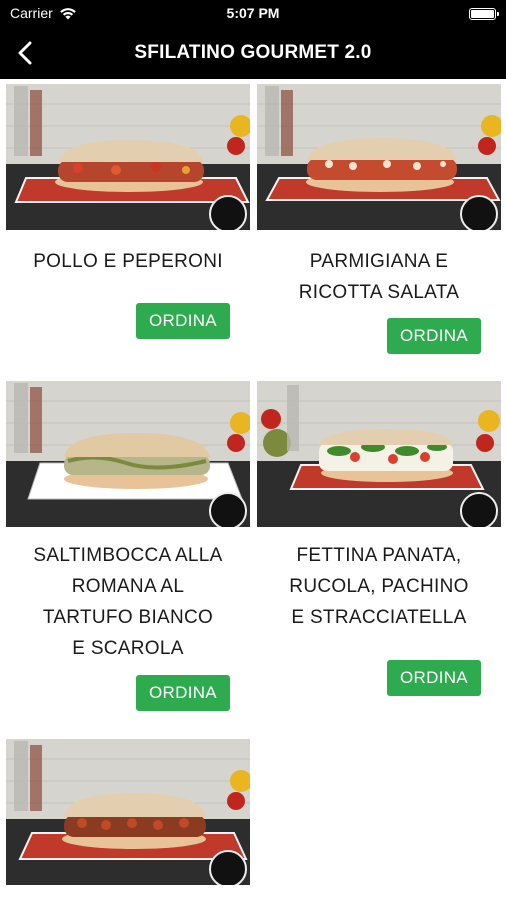 The image size is (506, 900). I want to click on navigation-bar: SFILATINO GOURMET 2.0, so click(253, 53).